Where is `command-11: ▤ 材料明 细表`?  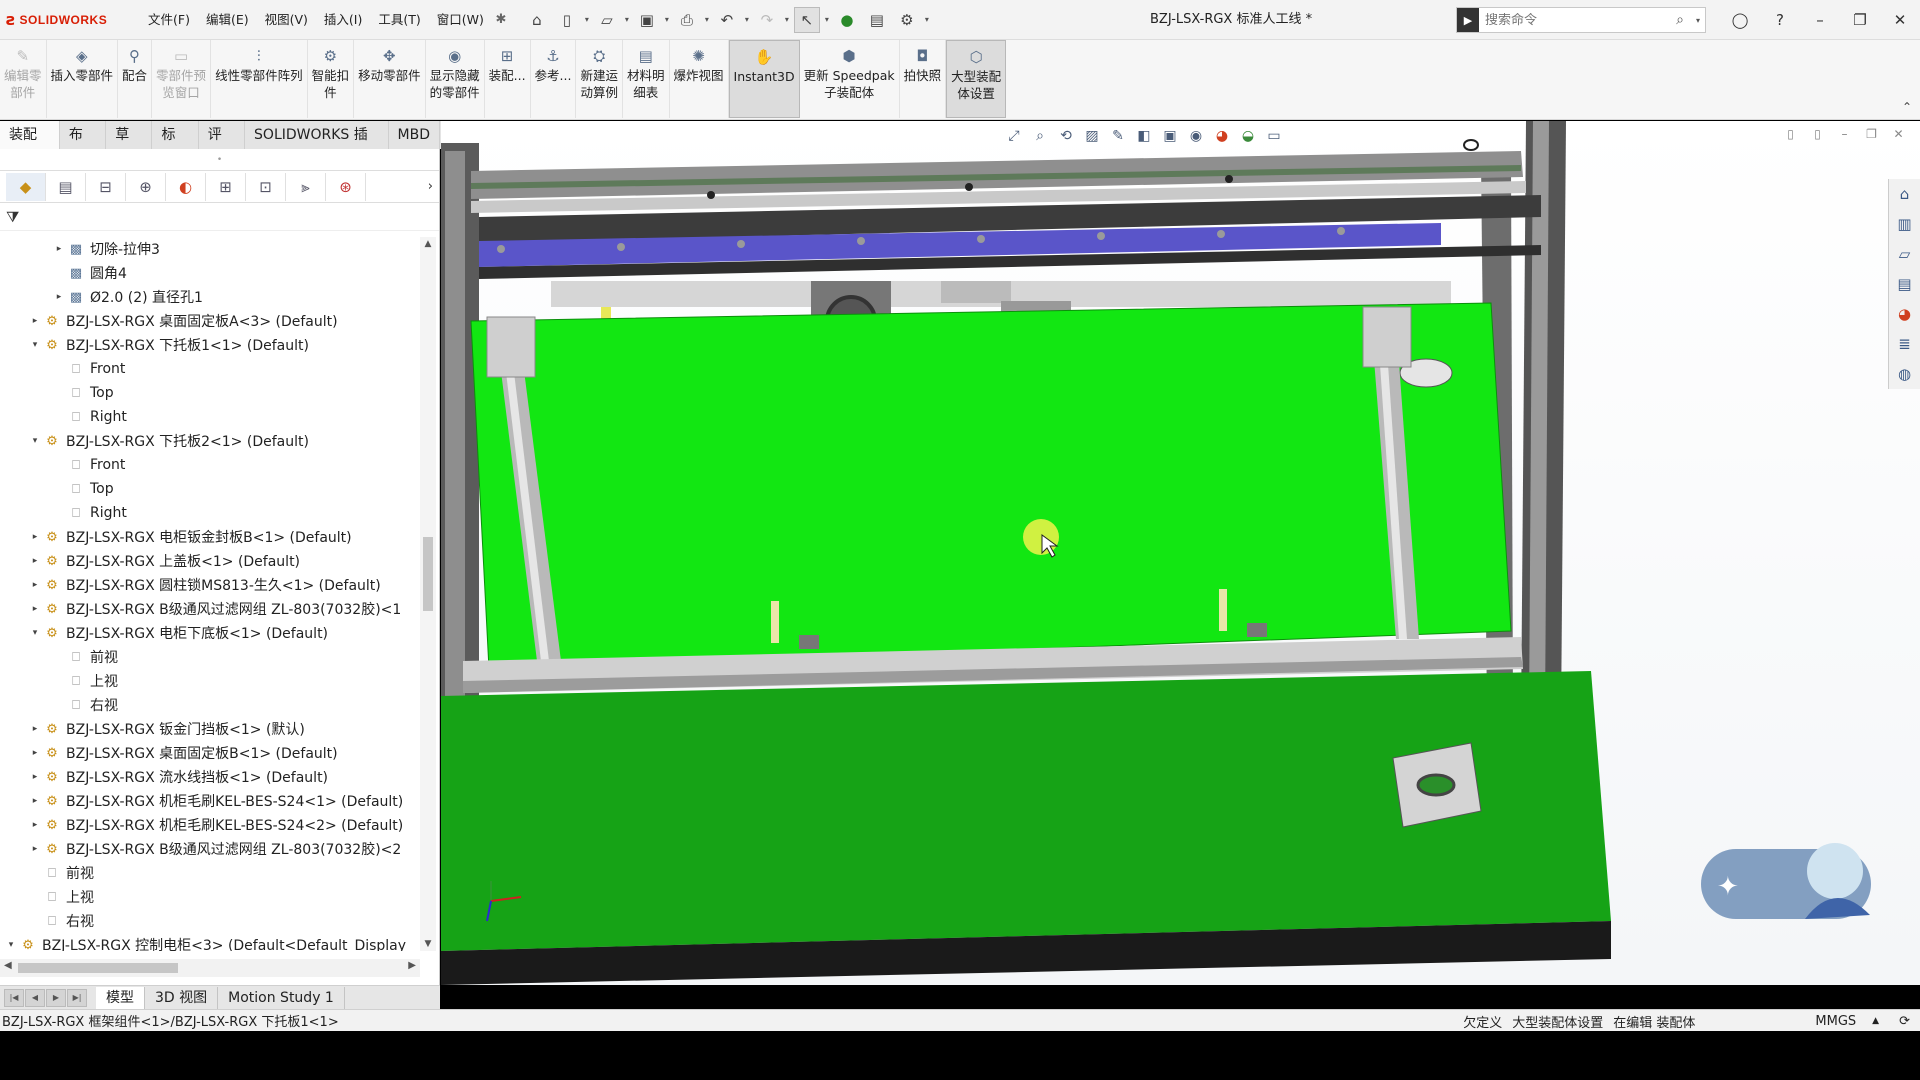
command-11: ▤ 材料明 细表 is located at coordinates (646, 79).